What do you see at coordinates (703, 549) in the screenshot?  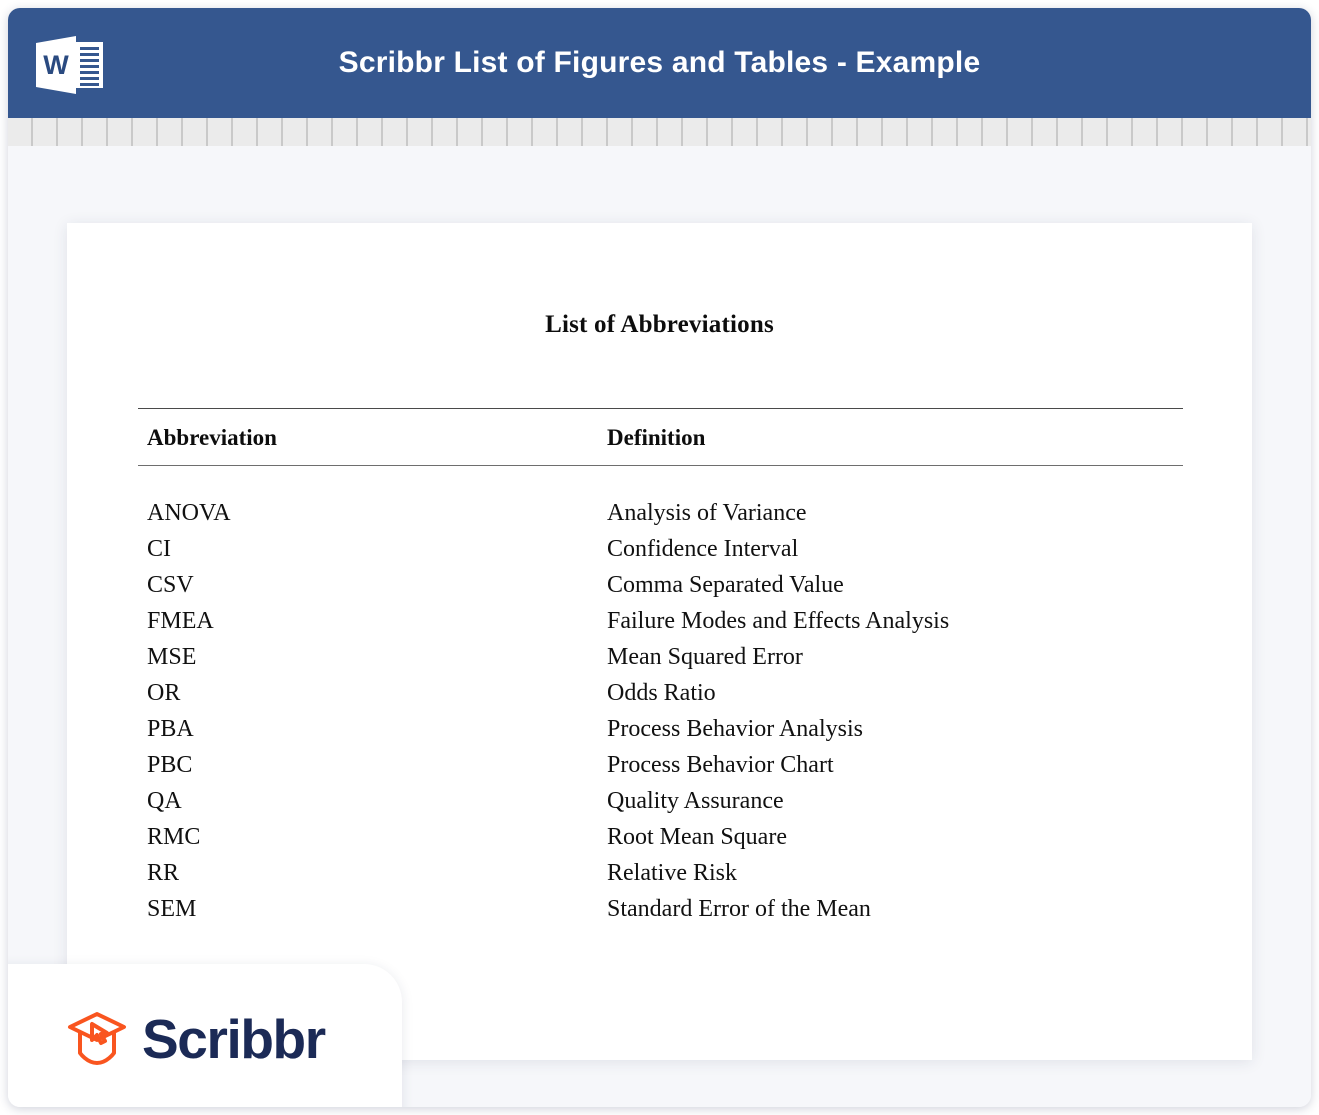 I see `cell-definition: Confidence Interval` at bounding box center [703, 549].